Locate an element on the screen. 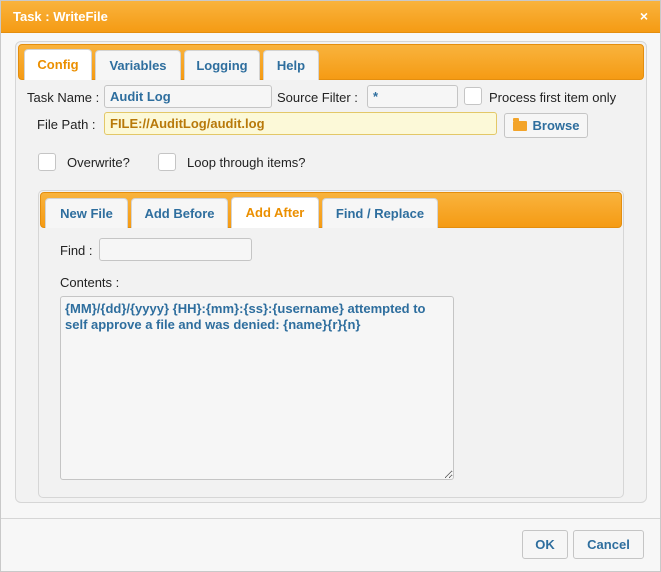 This screenshot has height=572, width=661. dialog-title: Task : WriteFile is located at coordinates (60, 16).